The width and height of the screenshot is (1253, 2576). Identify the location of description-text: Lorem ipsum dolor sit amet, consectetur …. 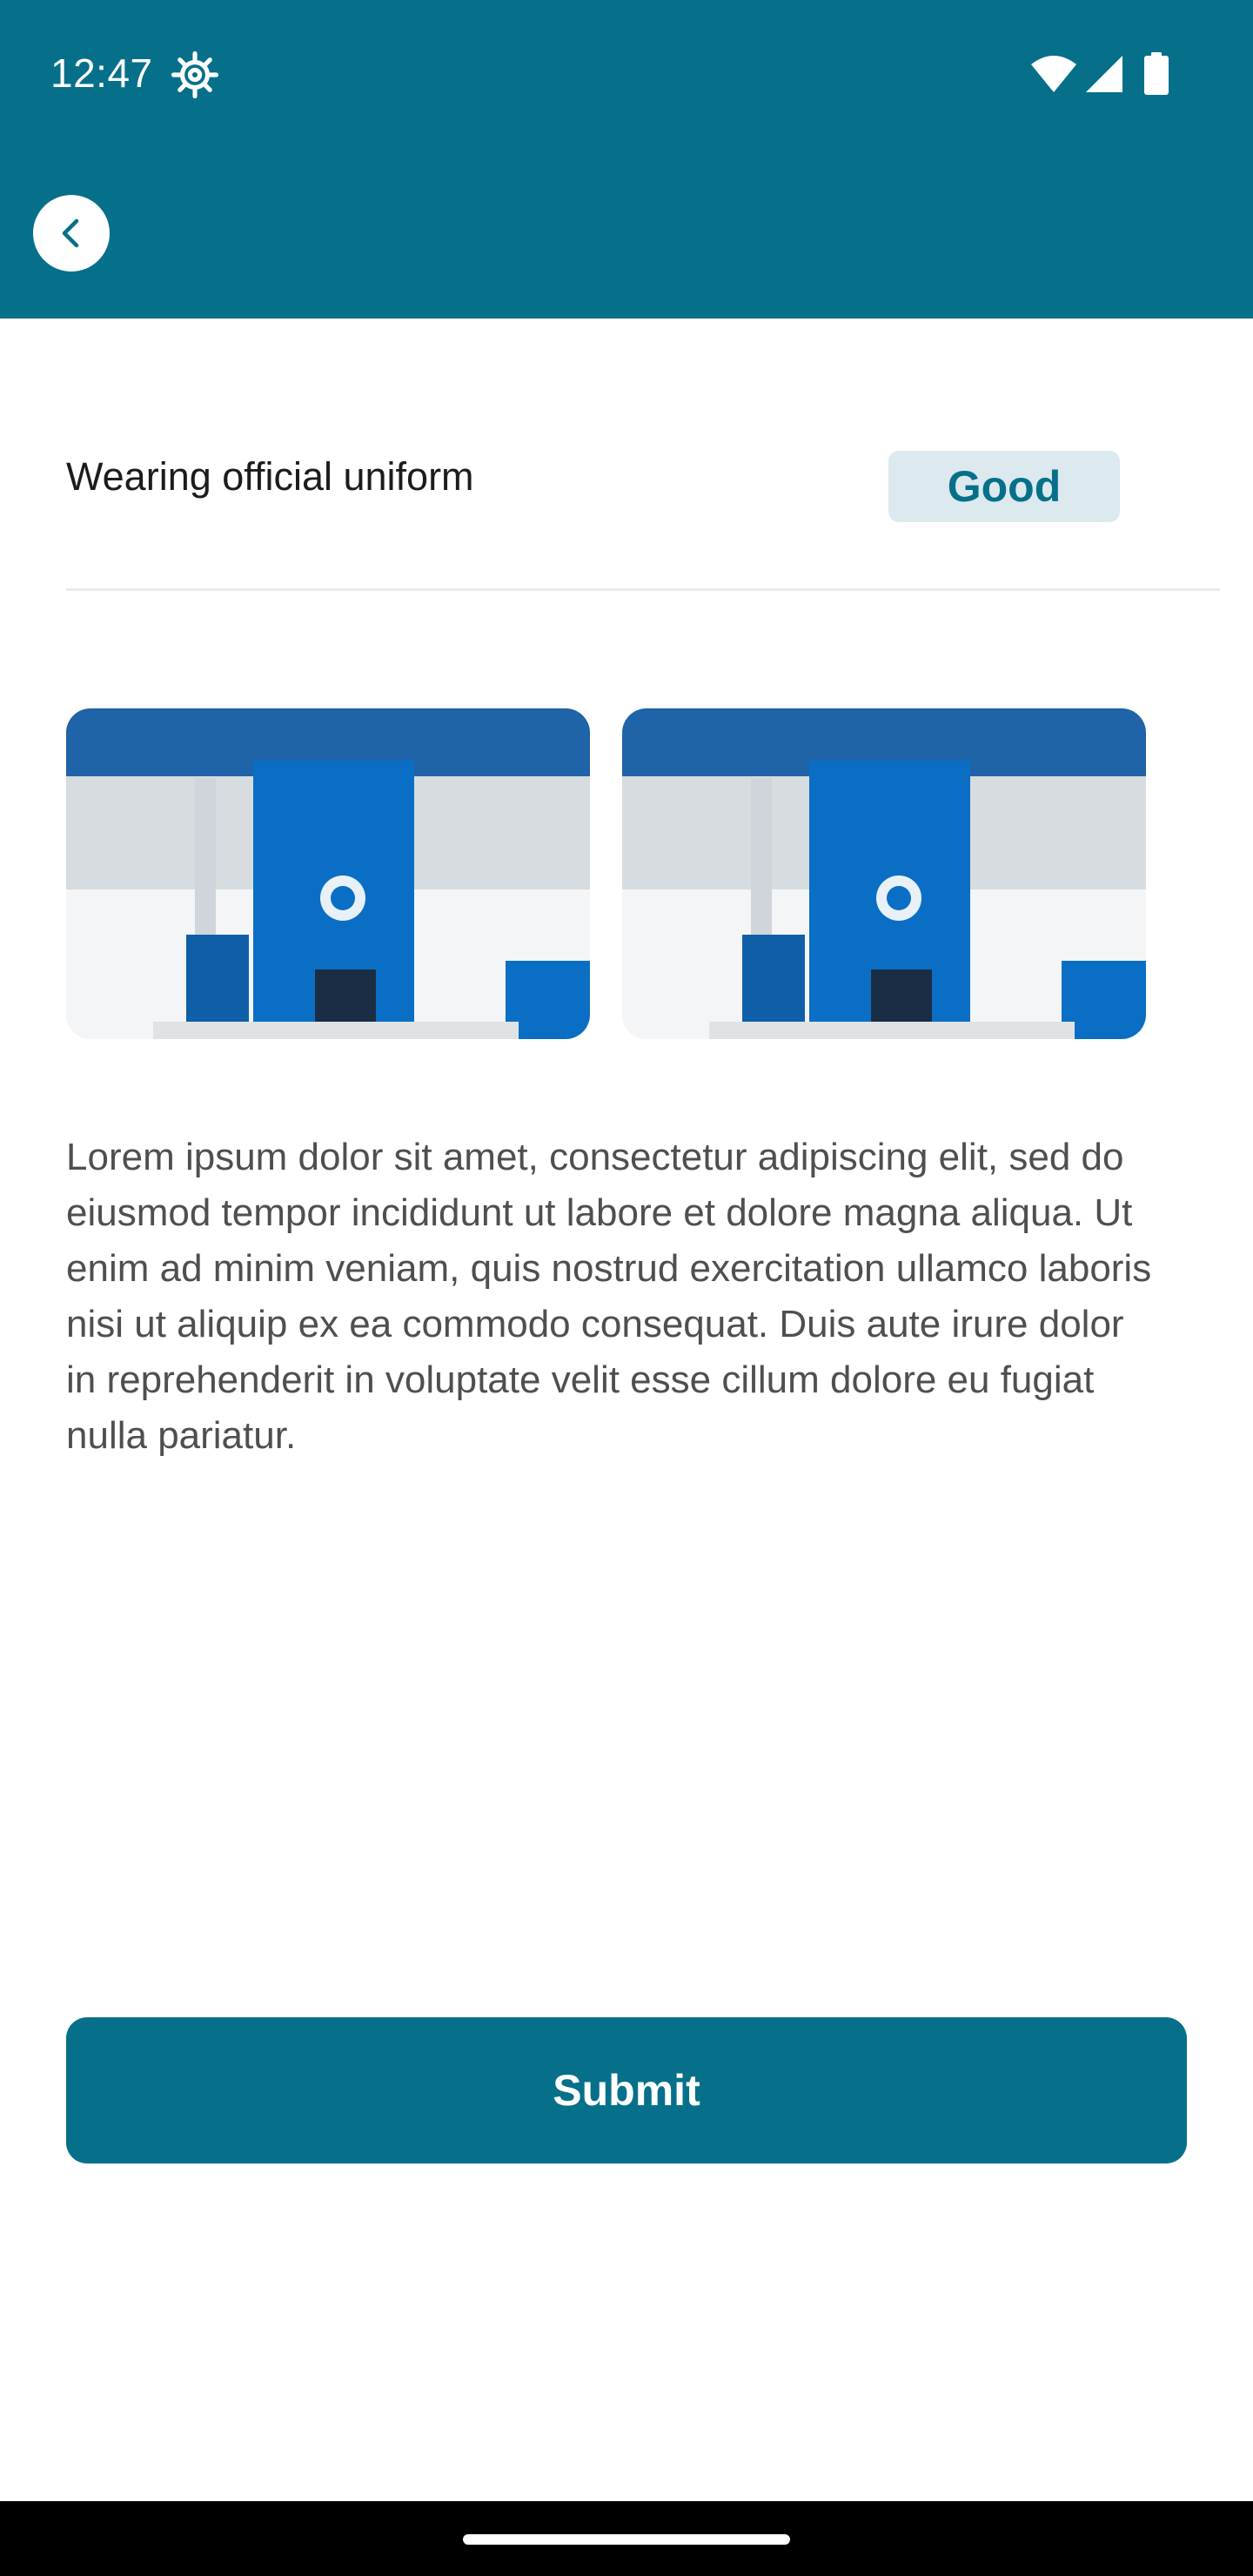
(609, 1296).